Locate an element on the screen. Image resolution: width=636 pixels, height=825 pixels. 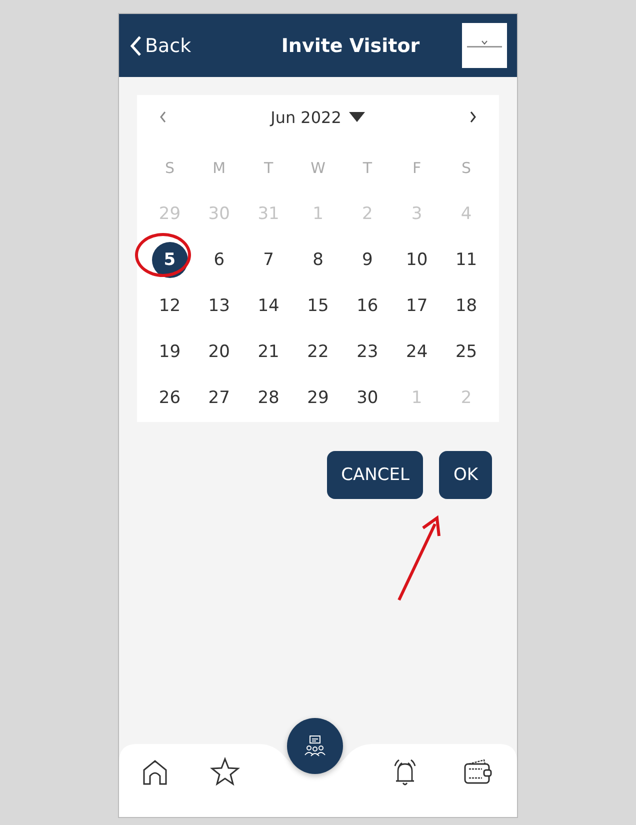
caret-icon is located at coordinates (357, 117).